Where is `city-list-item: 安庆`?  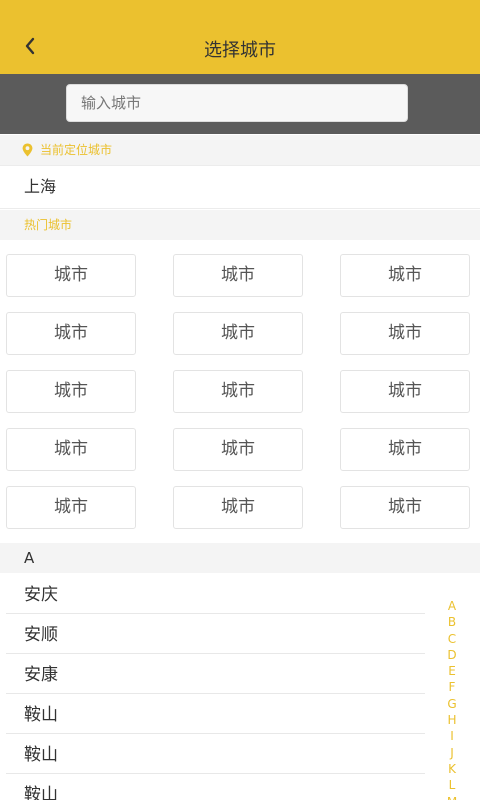
city-list-item: 安庆 is located at coordinates (215, 594).